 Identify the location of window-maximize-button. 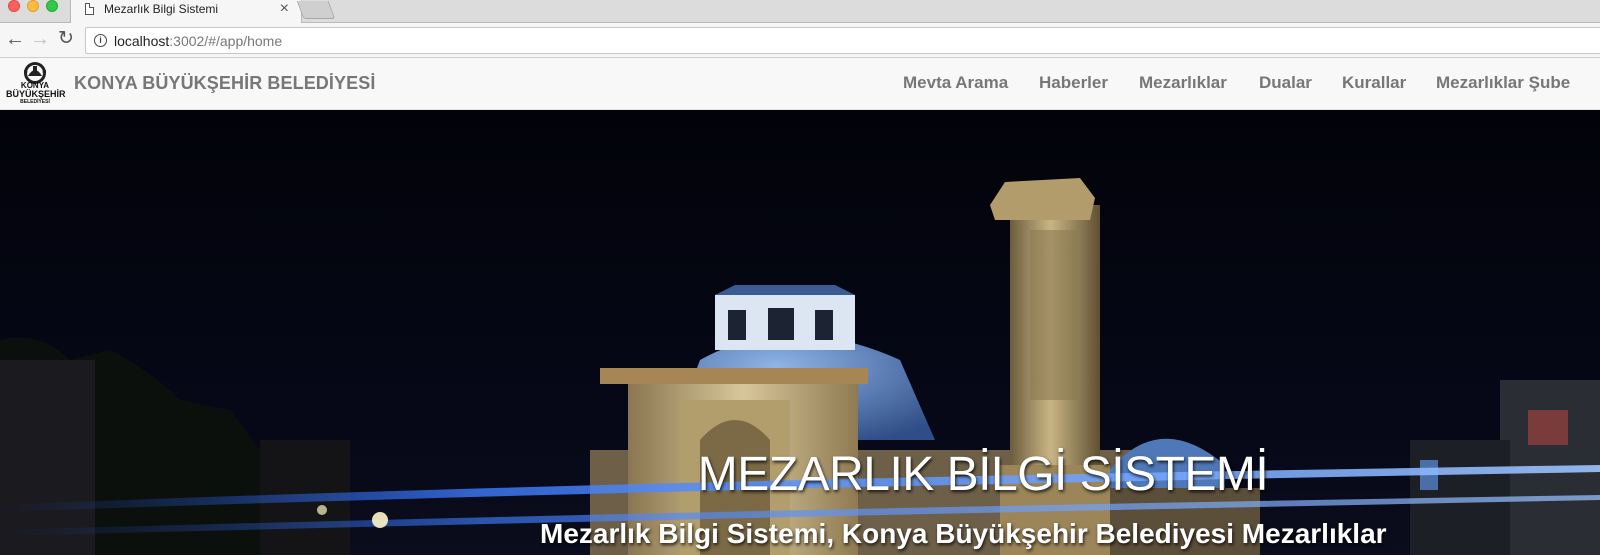
(52, 6).